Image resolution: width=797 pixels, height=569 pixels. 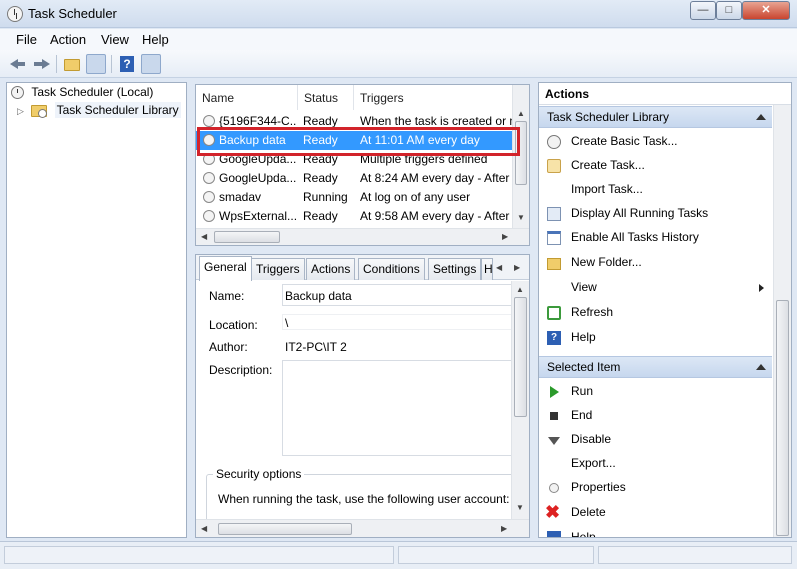 I want to click on table-row-selected: Backup data Ready At 11:01 AM every day, so click(x=354, y=140).